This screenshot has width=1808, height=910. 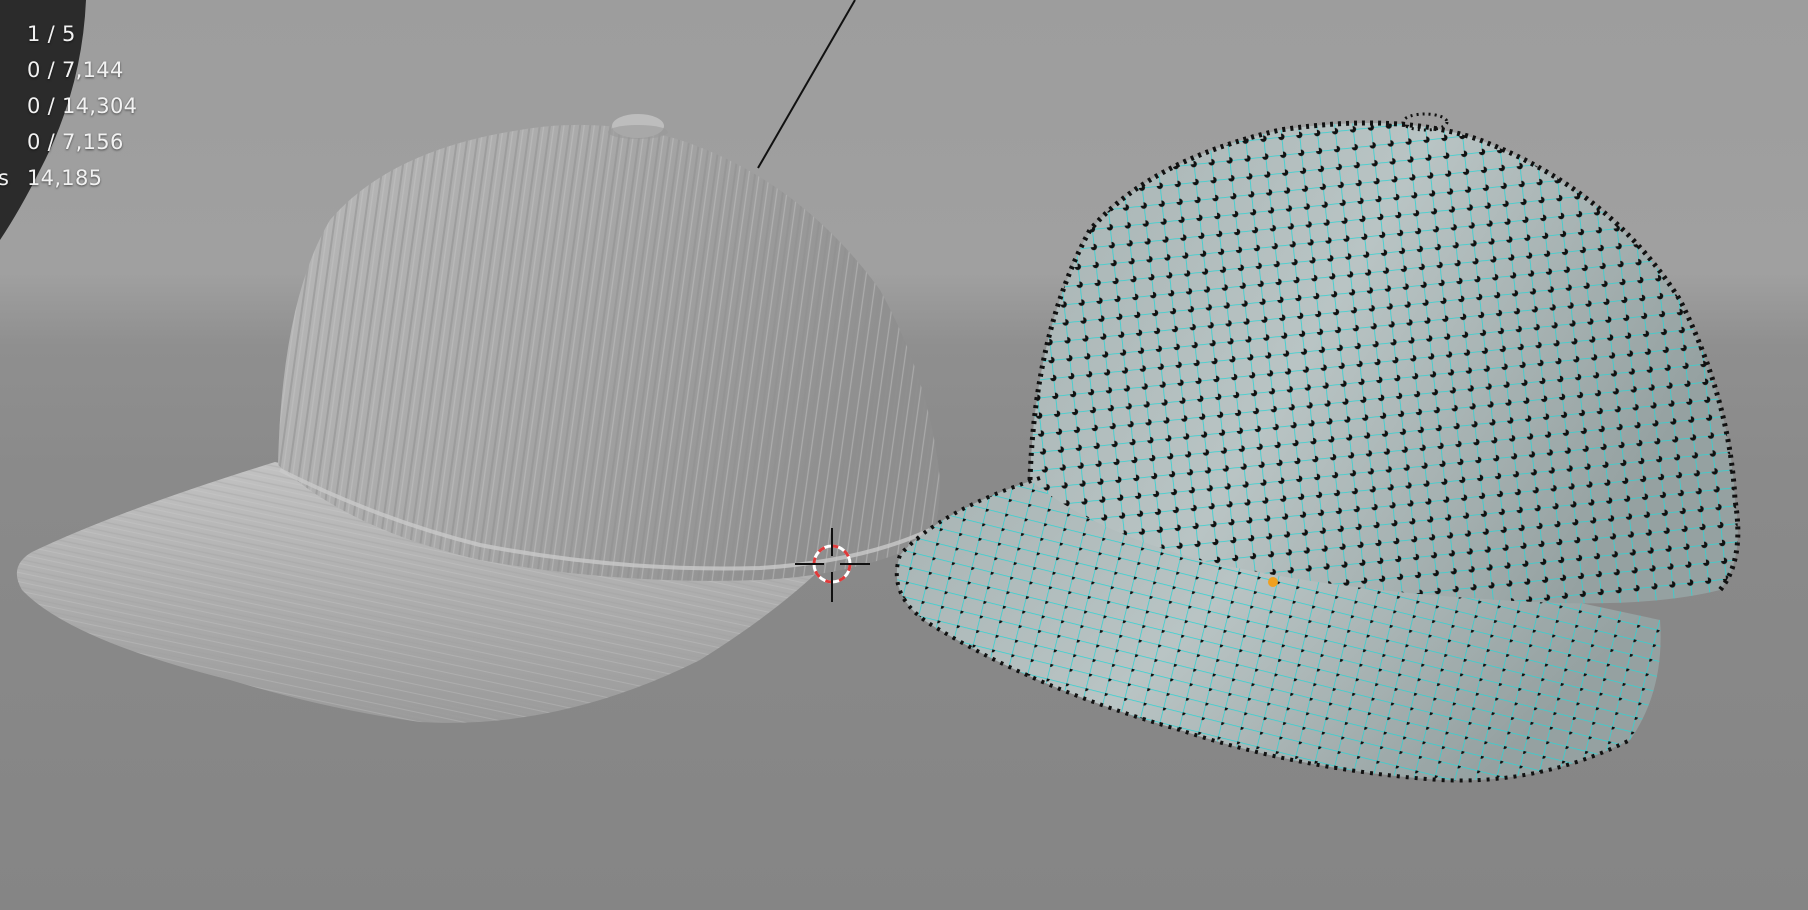 I want to click on stat-vertices: 0 / 7,144, so click(x=75, y=70).